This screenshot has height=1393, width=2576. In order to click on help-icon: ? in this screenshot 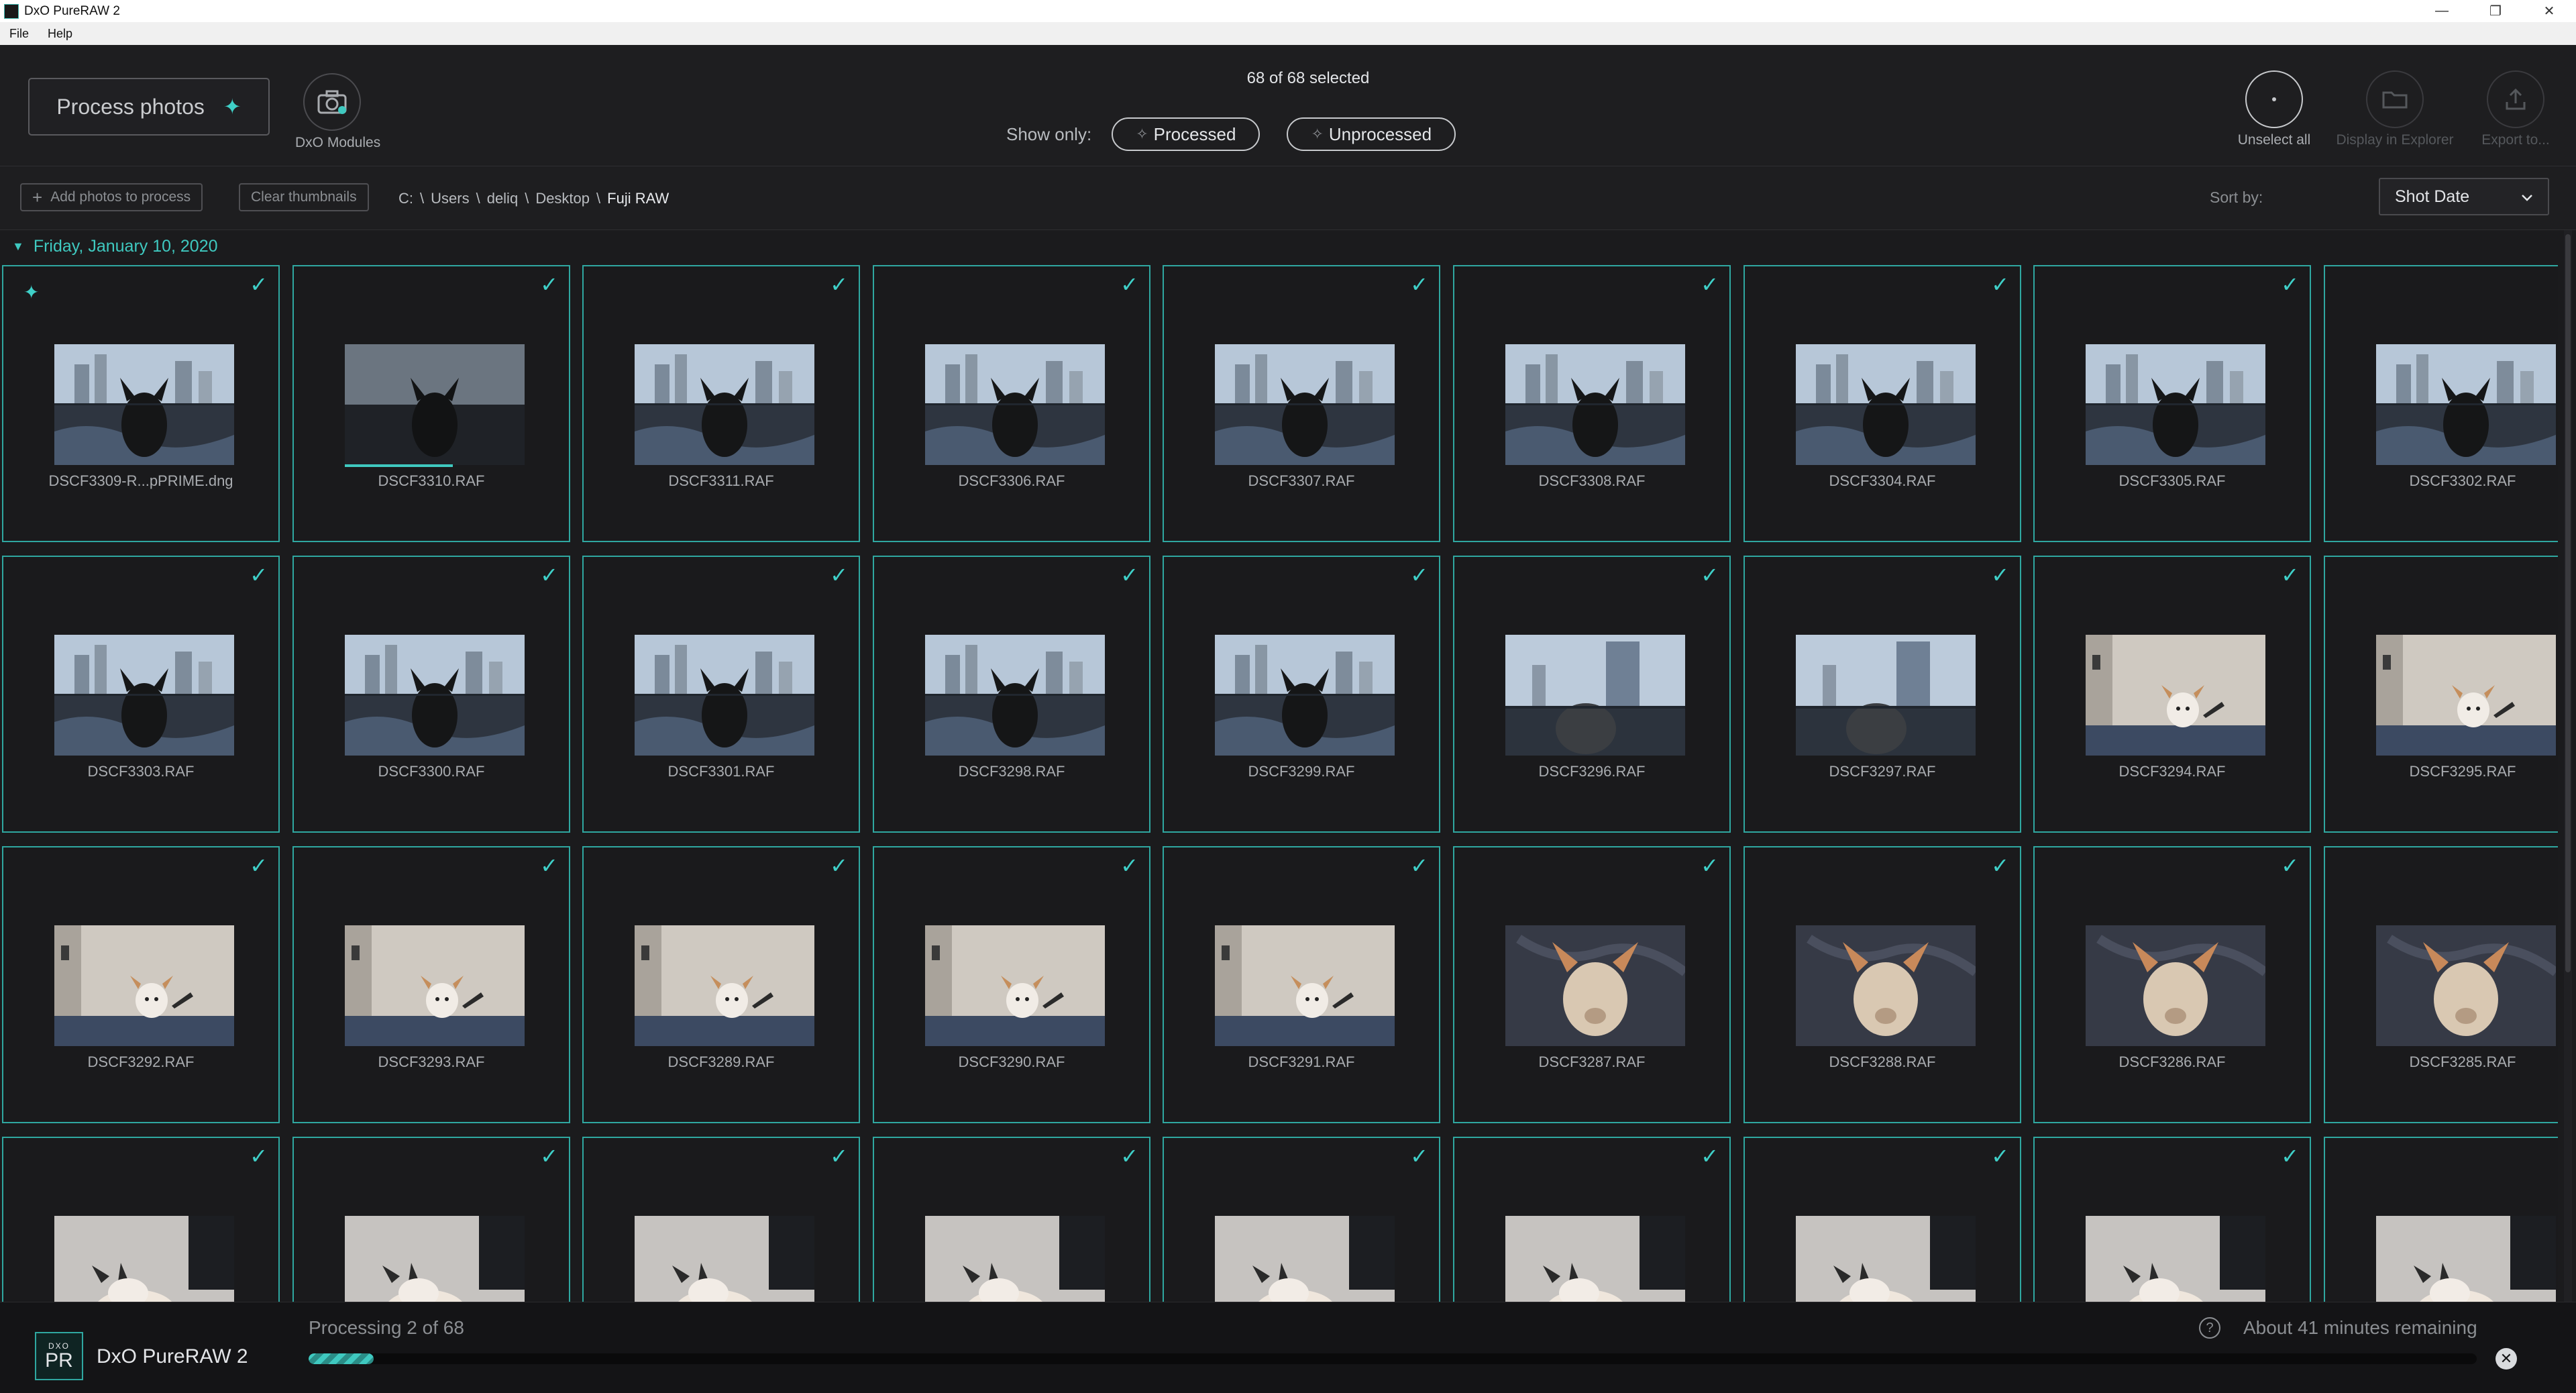, I will do `click(2209, 1328)`.